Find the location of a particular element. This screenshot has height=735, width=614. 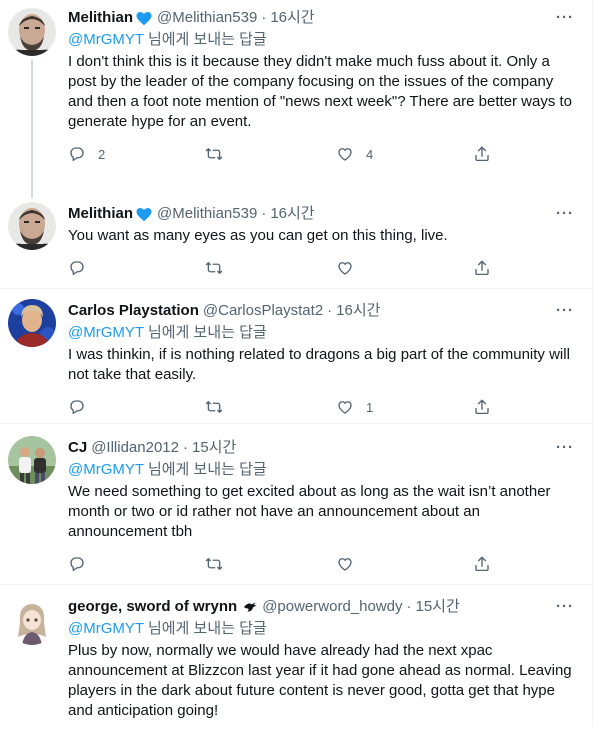

tweet-header: CJ @Illidan2012 · 15시간 ··· is located at coordinates (322, 448).